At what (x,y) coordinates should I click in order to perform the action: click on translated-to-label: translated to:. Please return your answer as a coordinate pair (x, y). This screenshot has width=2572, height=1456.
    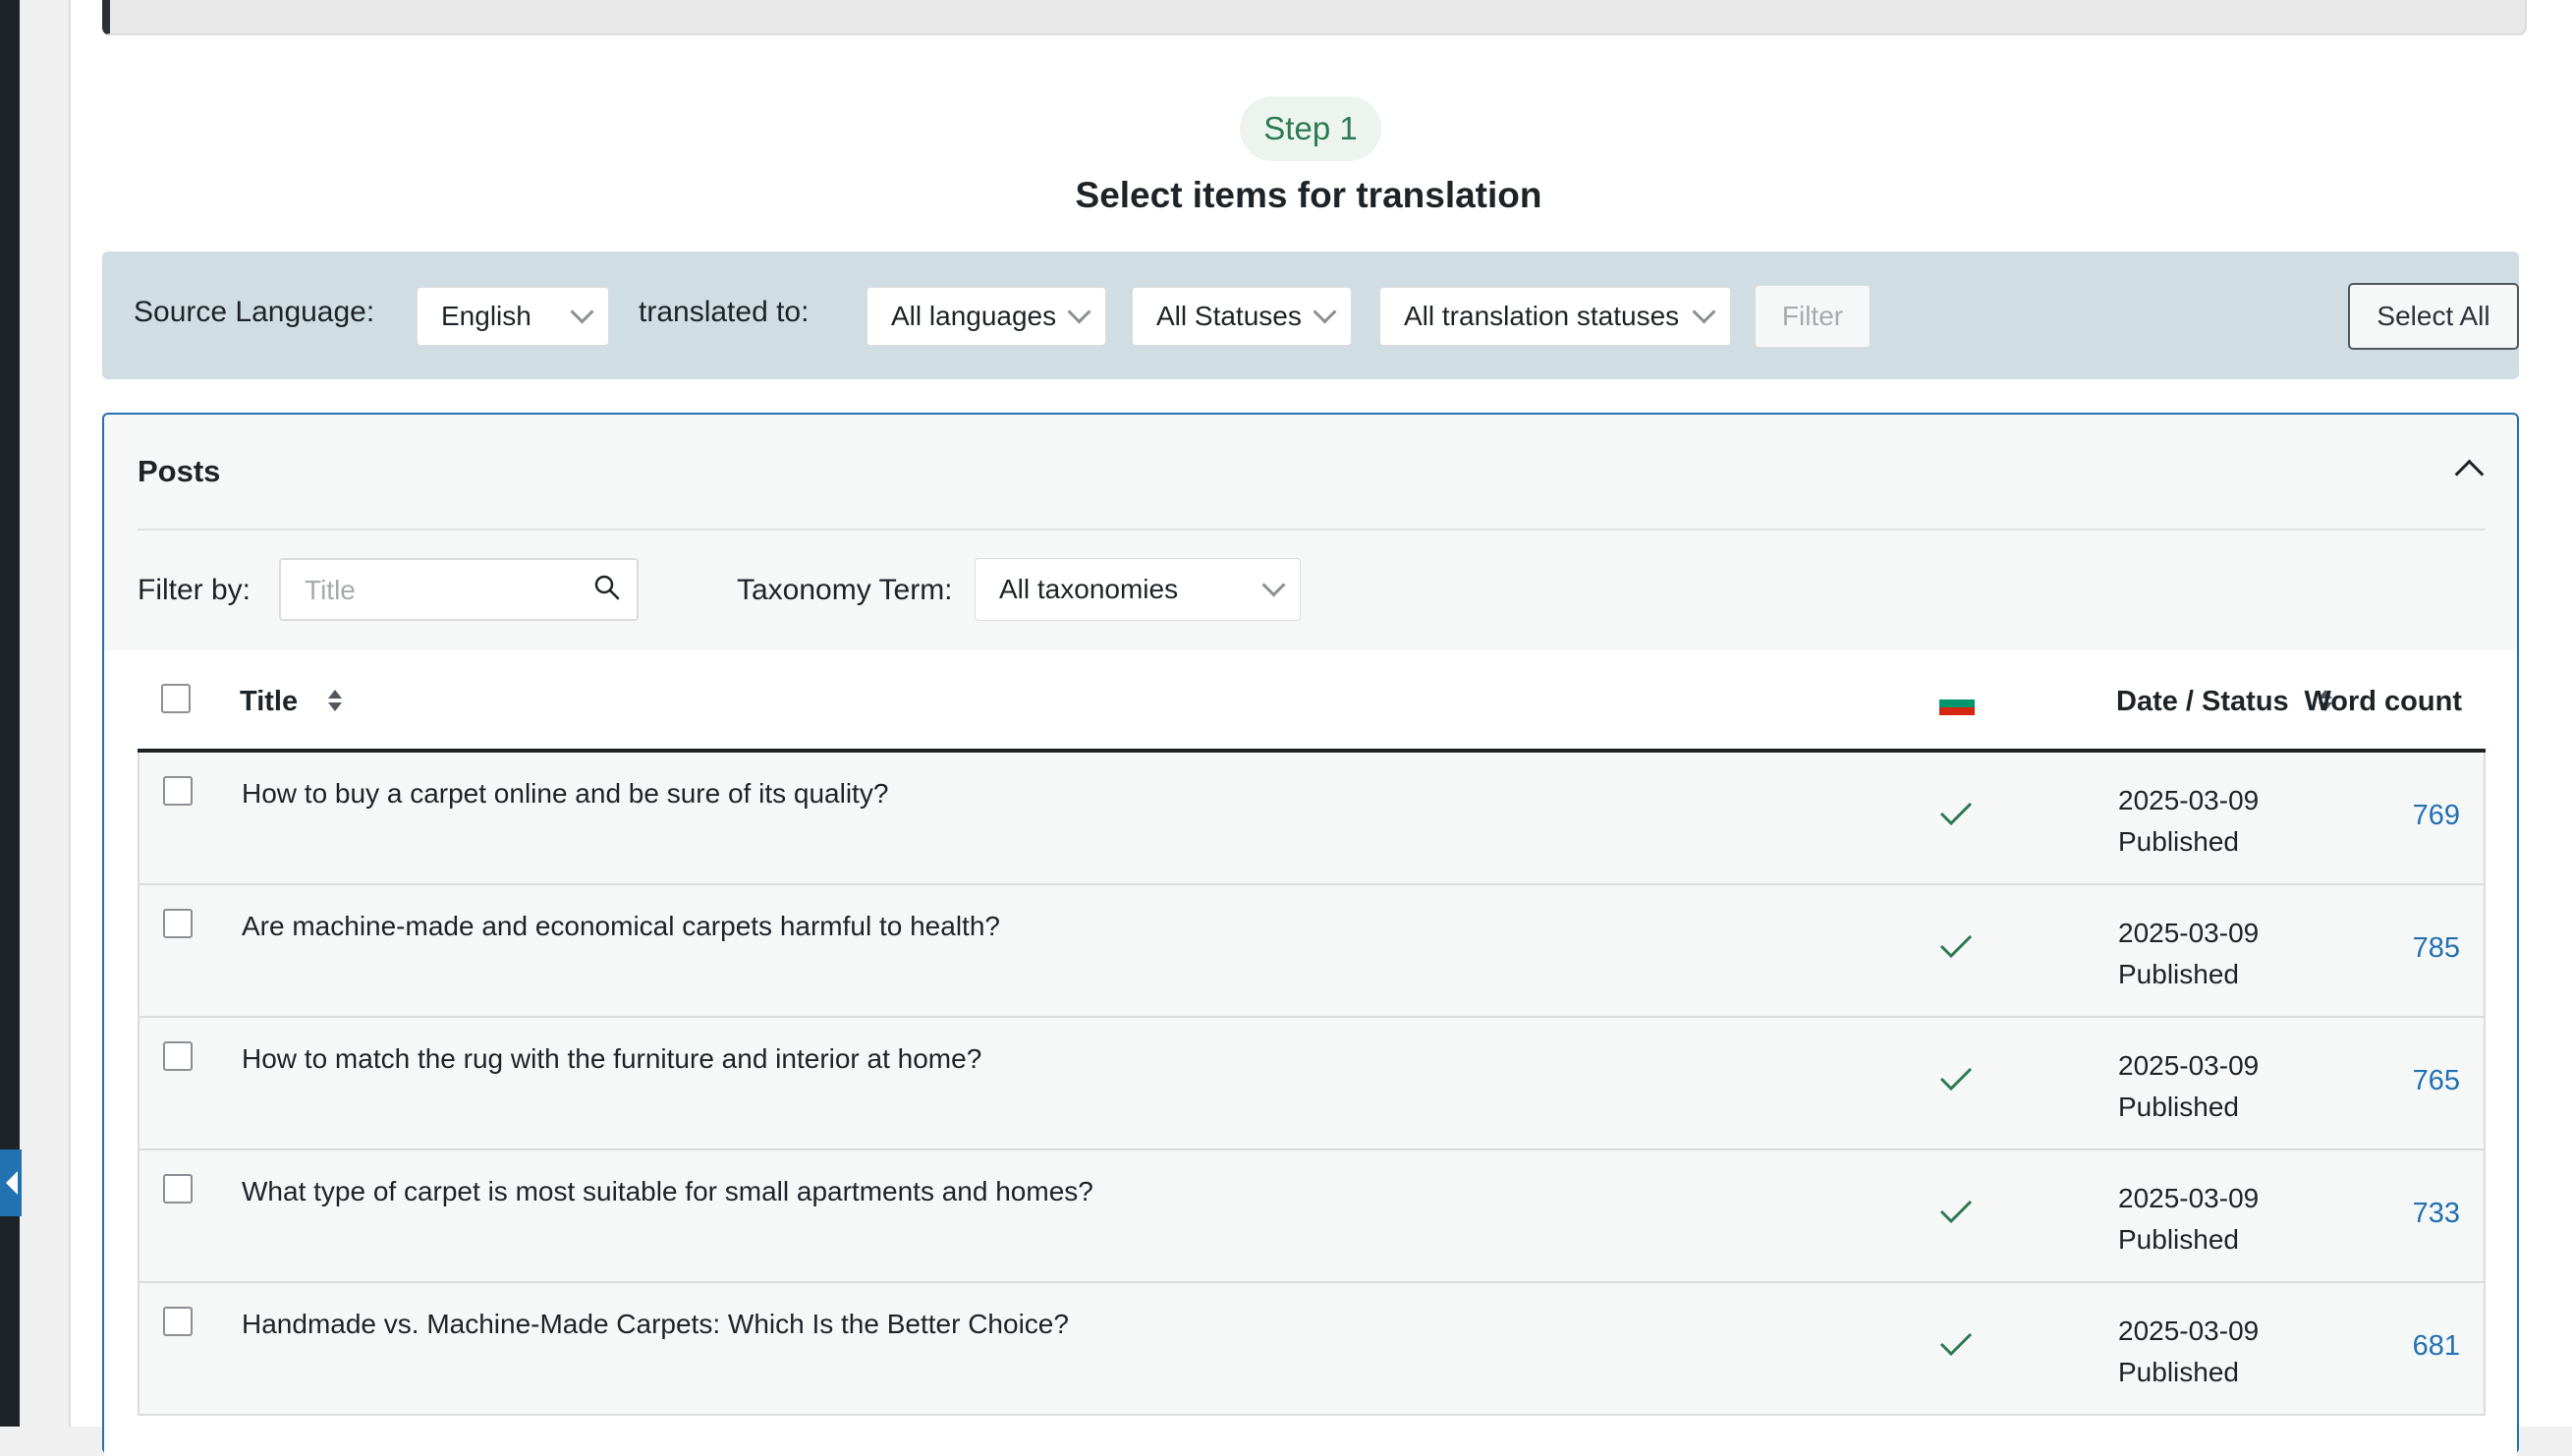
    Looking at the image, I should click on (724, 312).